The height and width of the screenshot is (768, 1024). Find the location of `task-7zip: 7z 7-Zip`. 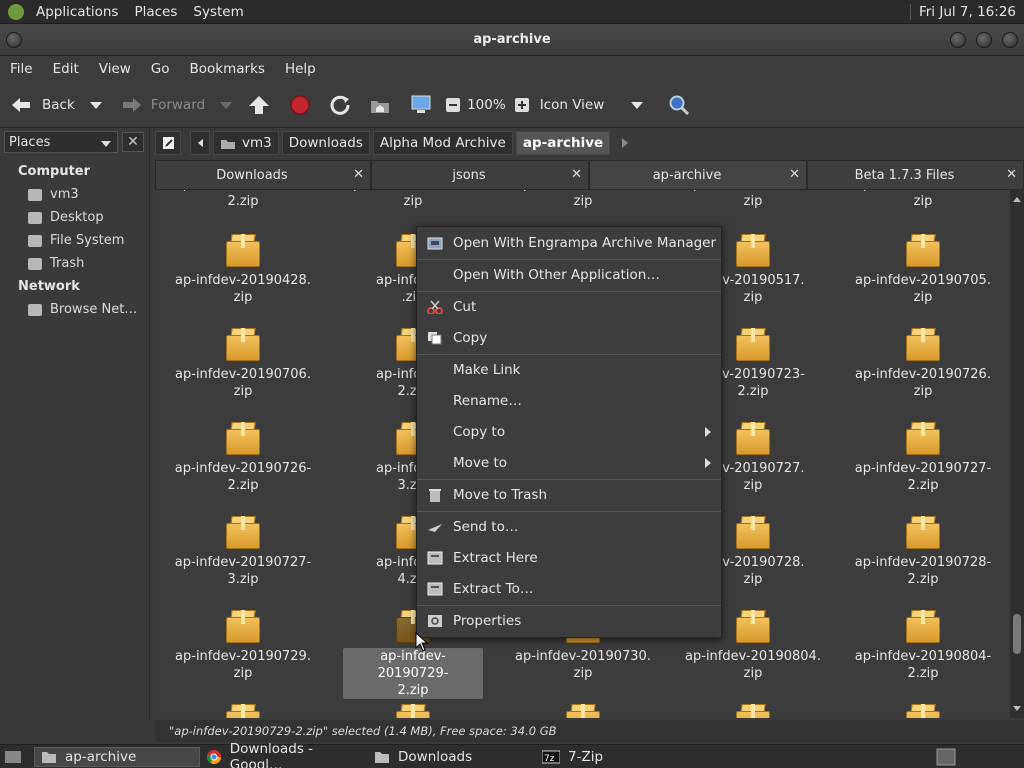

task-7zip: 7z 7-Zip is located at coordinates (622, 757).